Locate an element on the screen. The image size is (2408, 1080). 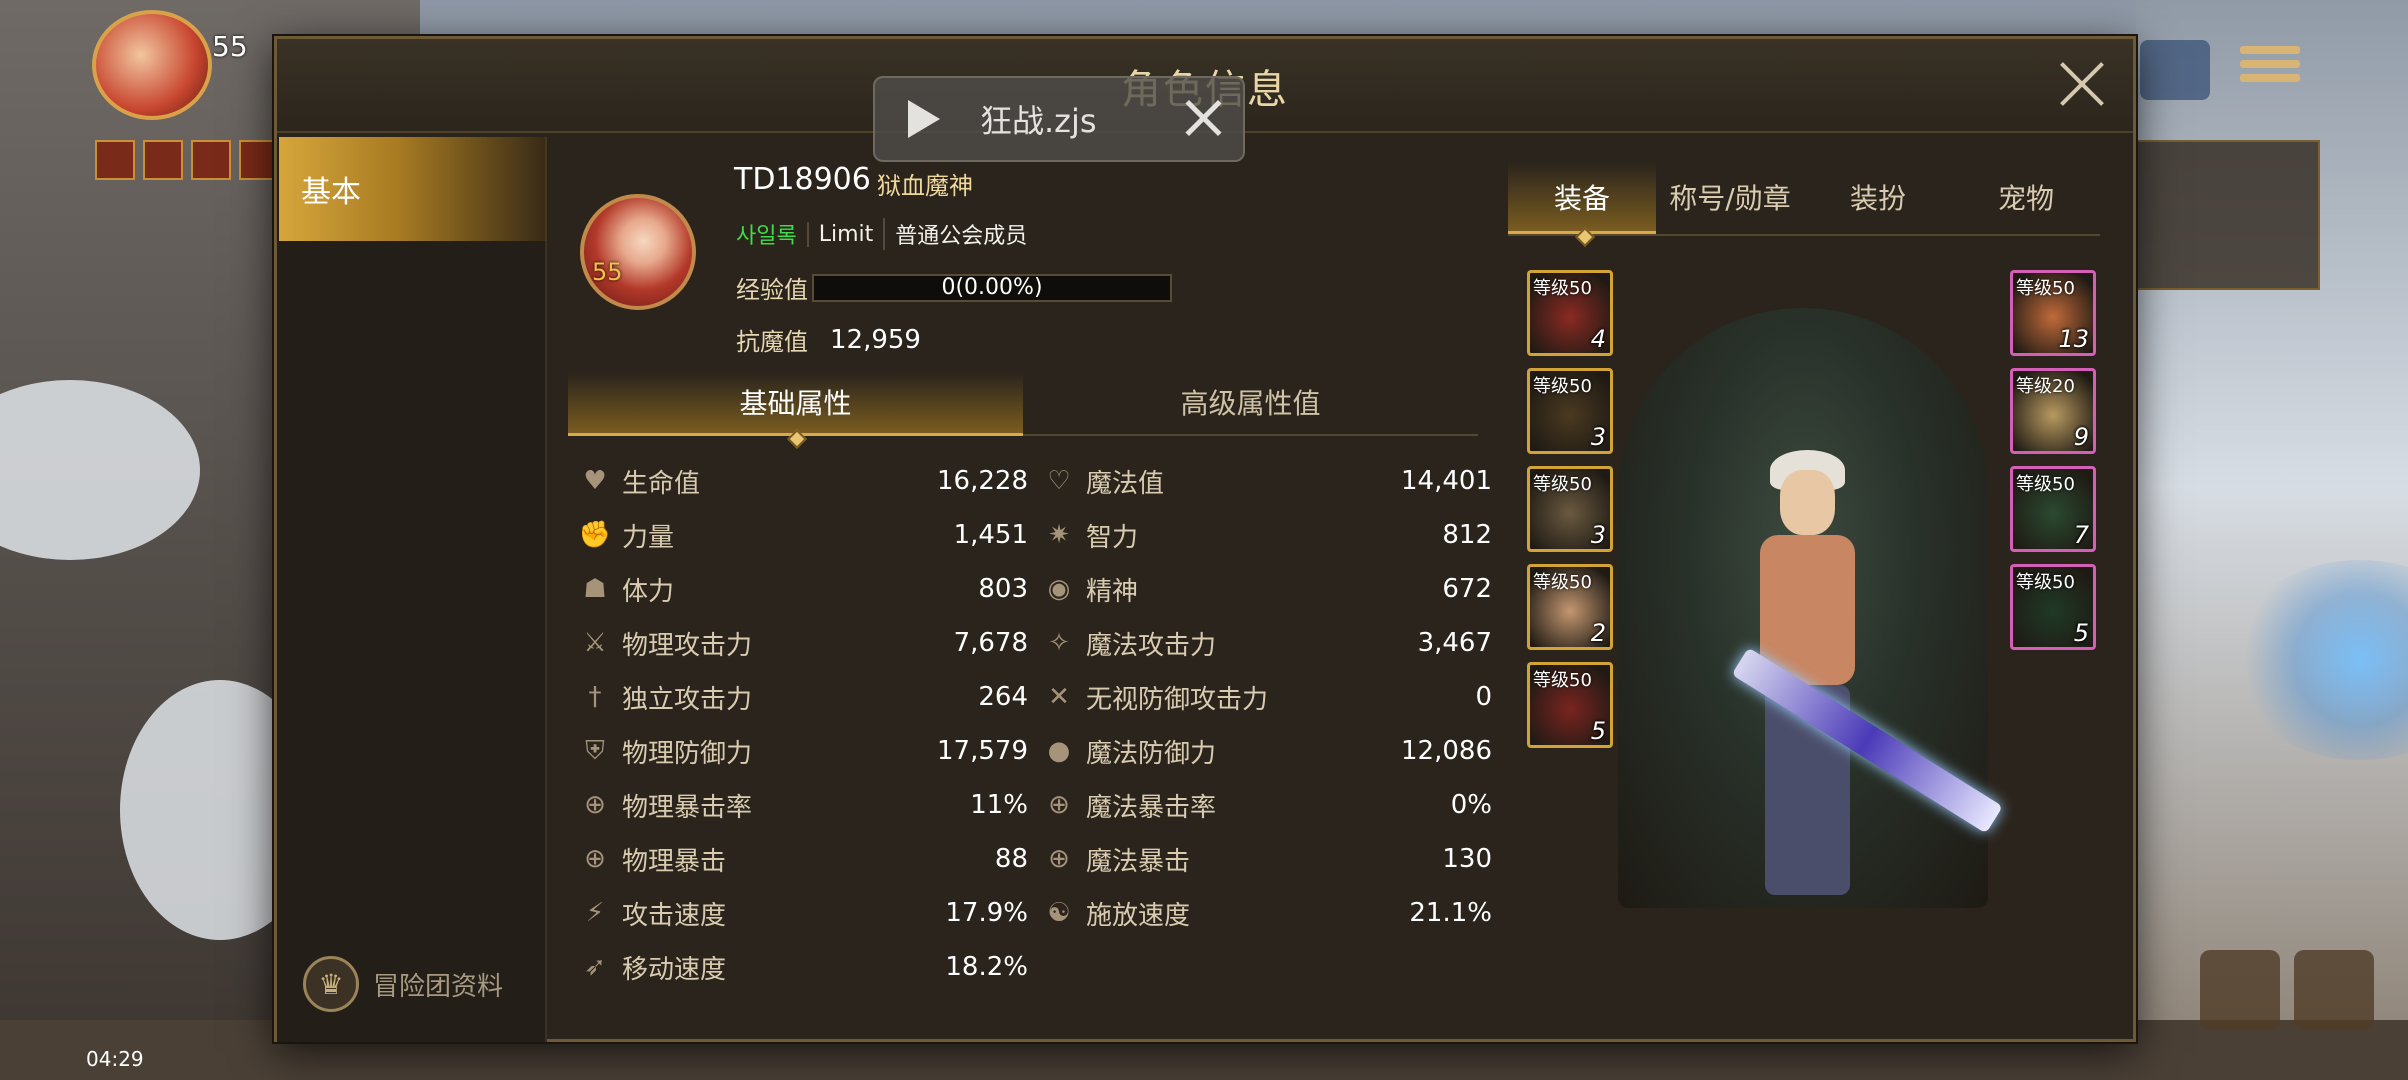
hud-buff-bar is located at coordinates (187, 160).